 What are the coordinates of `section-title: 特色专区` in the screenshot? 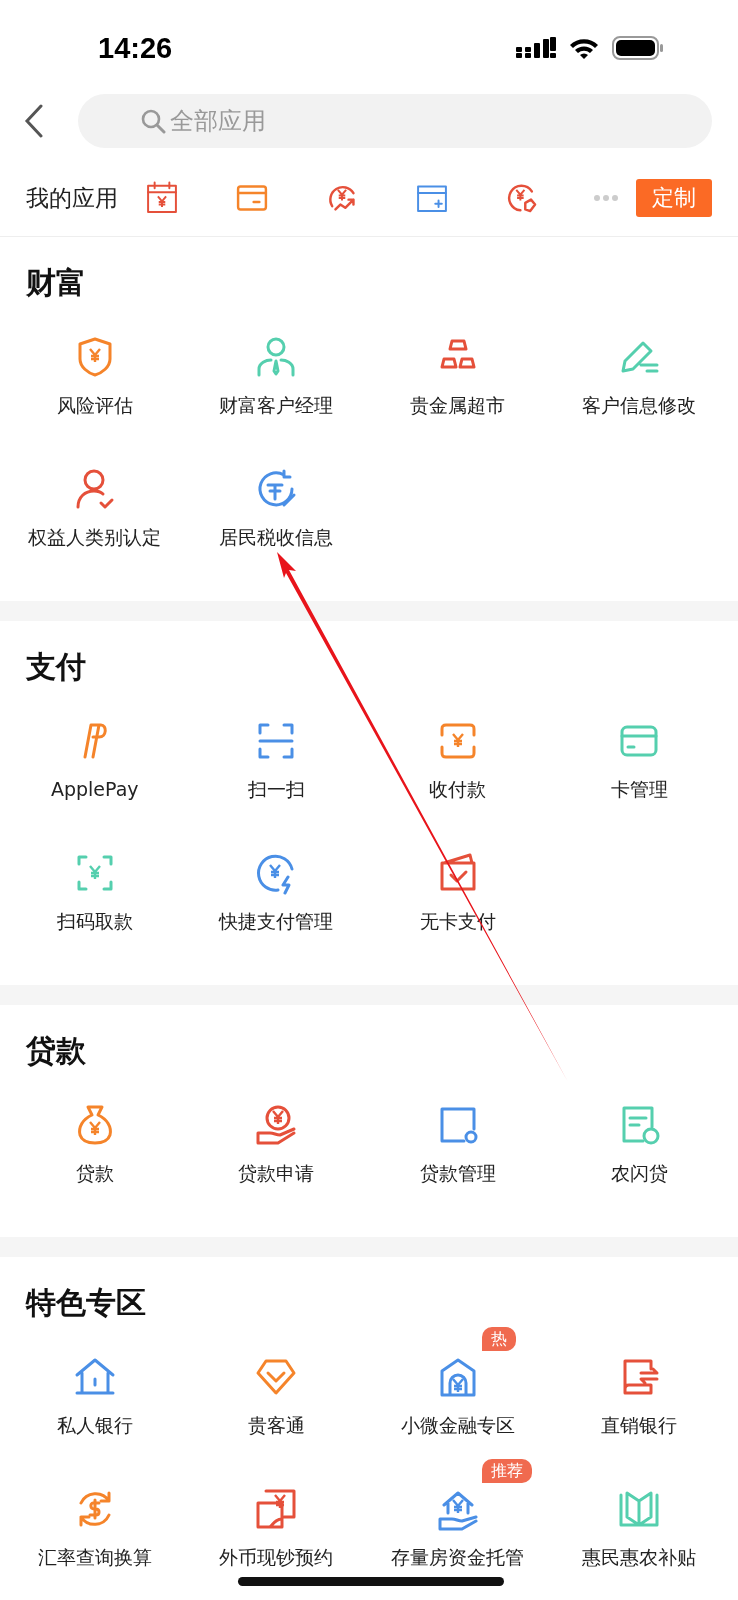 It's located at (85, 1303).